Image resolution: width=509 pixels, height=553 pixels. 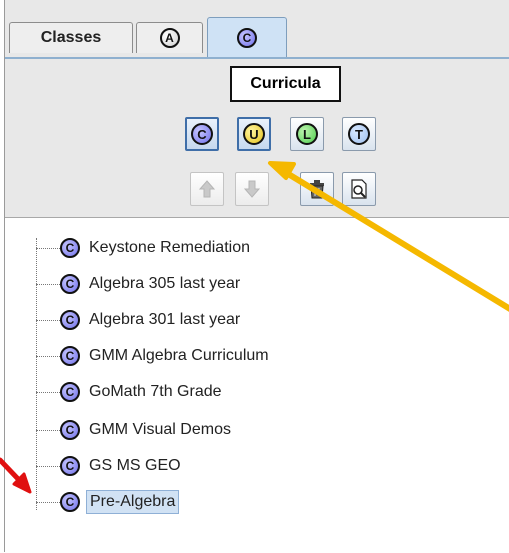 I want to click on tree-item-label: Algebra 301 last year, so click(x=165, y=319).